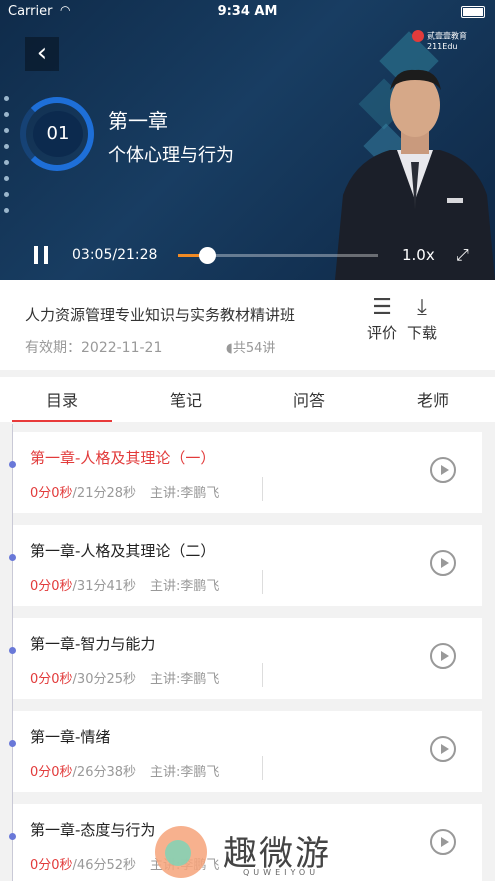 This screenshot has height=881, width=495. I want to click on lesson-title: 第一章-智力与能力, so click(93, 644).